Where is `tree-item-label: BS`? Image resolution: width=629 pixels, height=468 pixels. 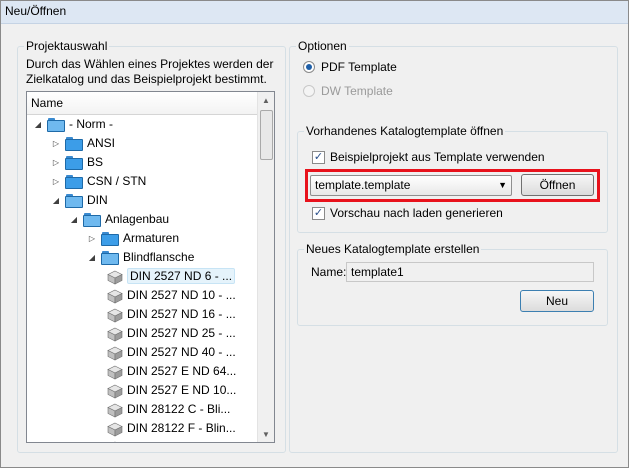 tree-item-label: BS is located at coordinates (95, 162).